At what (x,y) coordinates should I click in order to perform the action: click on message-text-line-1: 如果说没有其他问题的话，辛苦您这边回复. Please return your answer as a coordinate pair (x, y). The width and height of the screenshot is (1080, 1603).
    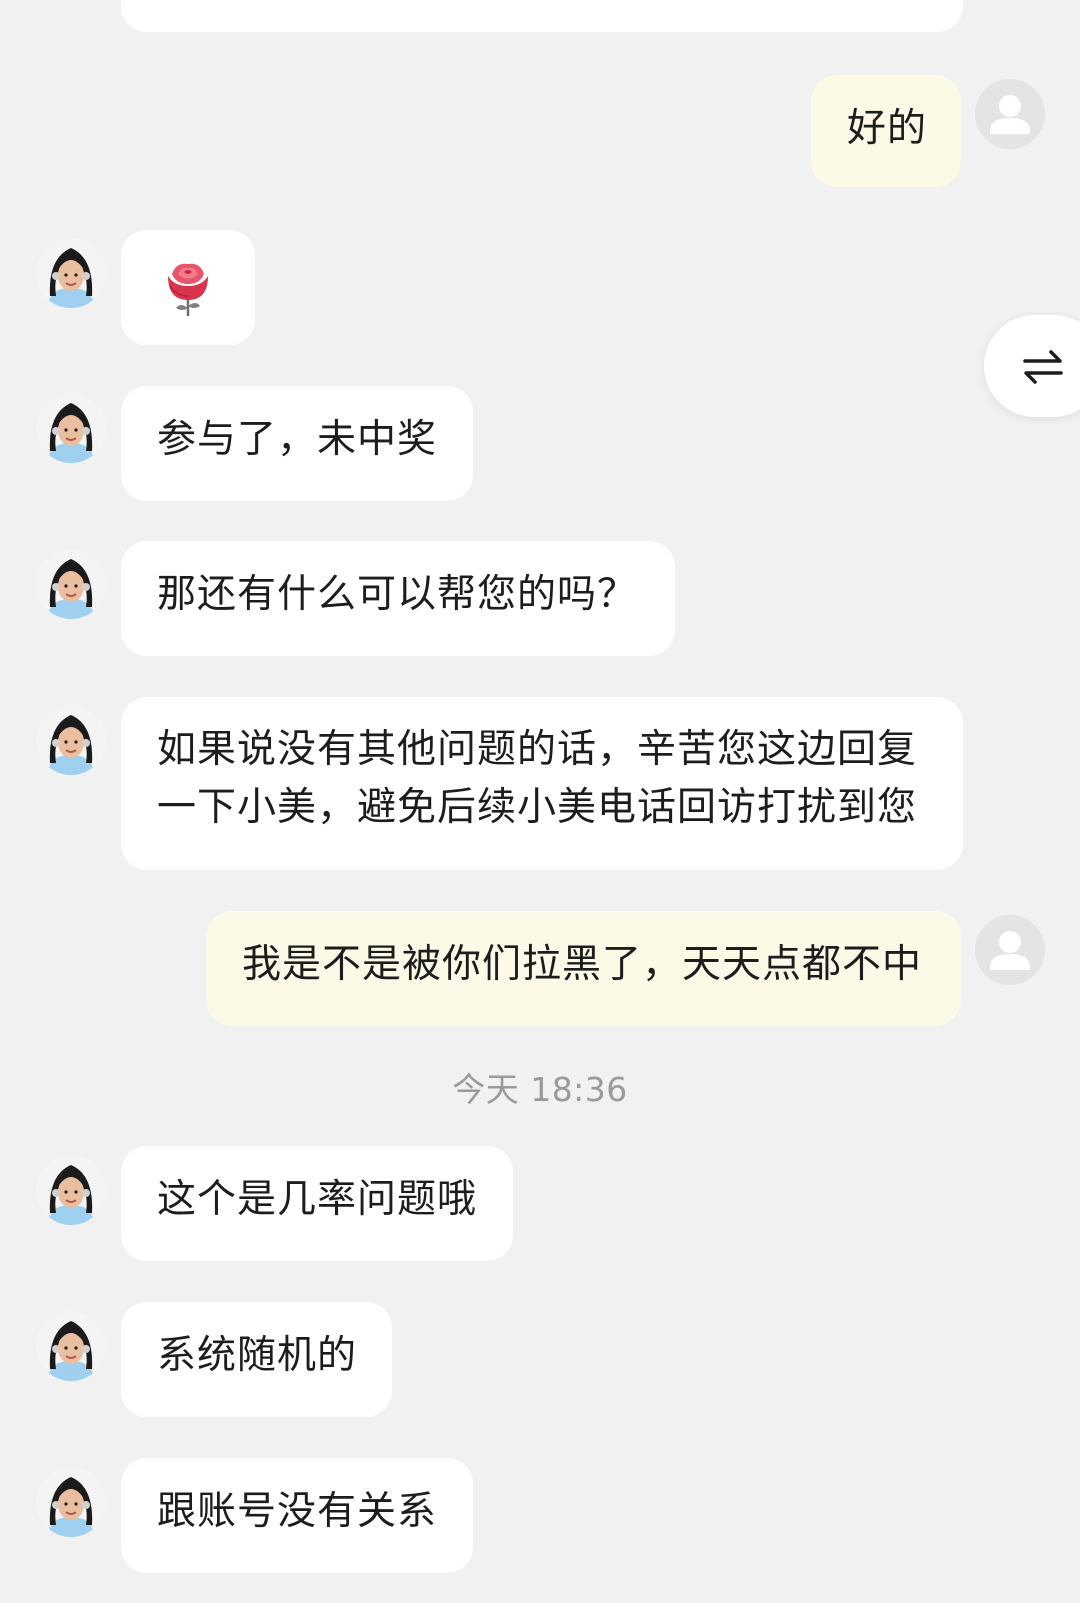
    Looking at the image, I should click on (537, 749).